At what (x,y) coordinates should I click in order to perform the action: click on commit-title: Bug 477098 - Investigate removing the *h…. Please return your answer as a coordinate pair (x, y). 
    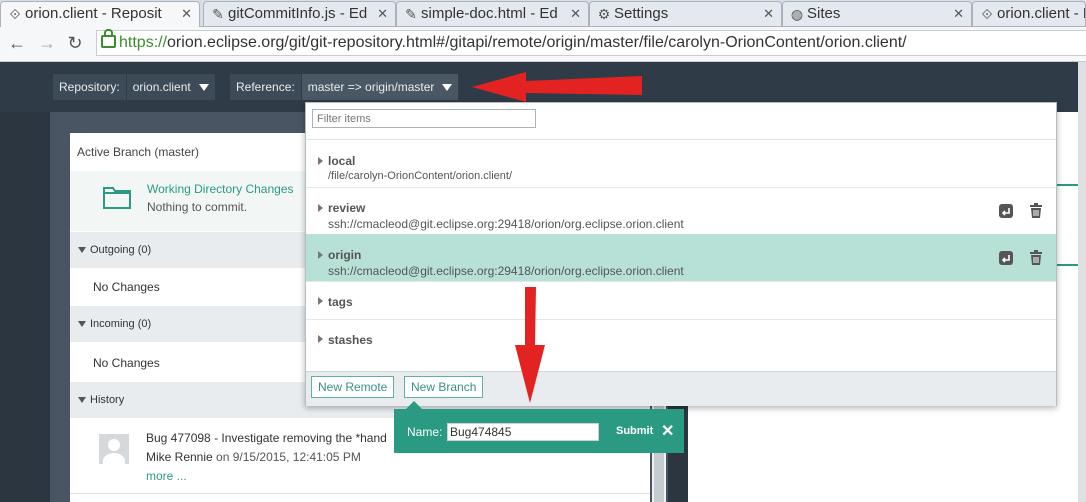
    Looking at the image, I should click on (266, 438).